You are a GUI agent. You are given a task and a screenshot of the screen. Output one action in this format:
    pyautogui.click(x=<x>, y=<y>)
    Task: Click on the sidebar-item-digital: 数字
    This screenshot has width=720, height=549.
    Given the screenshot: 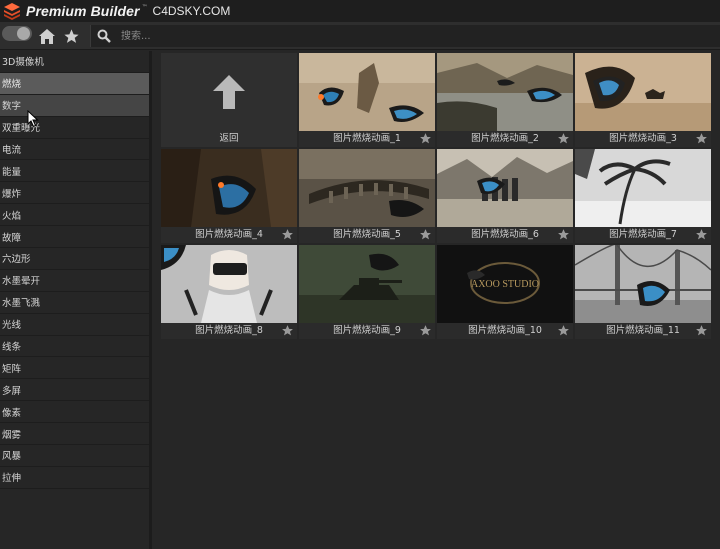 What is the action you would take?
    pyautogui.click(x=74, y=105)
    